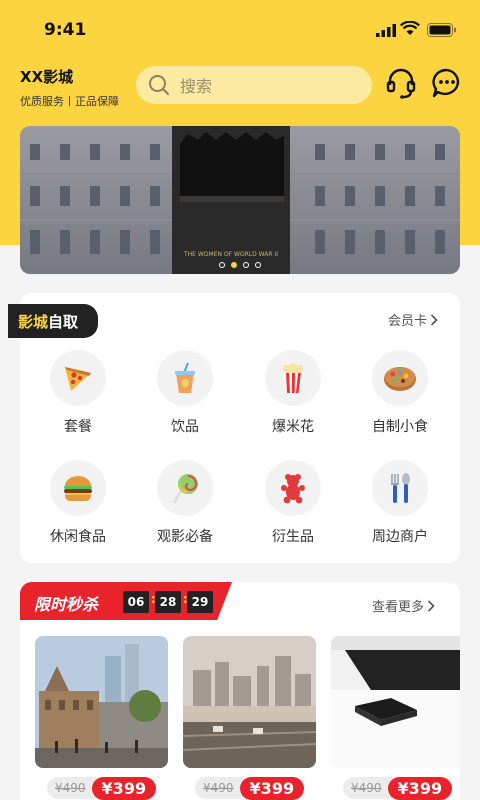 The width and height of the screenshot is (480, 800). What do you see at coordinates (441, 30) in the screenshot?
I see `battery-icon` at bounding box center [441, 30].